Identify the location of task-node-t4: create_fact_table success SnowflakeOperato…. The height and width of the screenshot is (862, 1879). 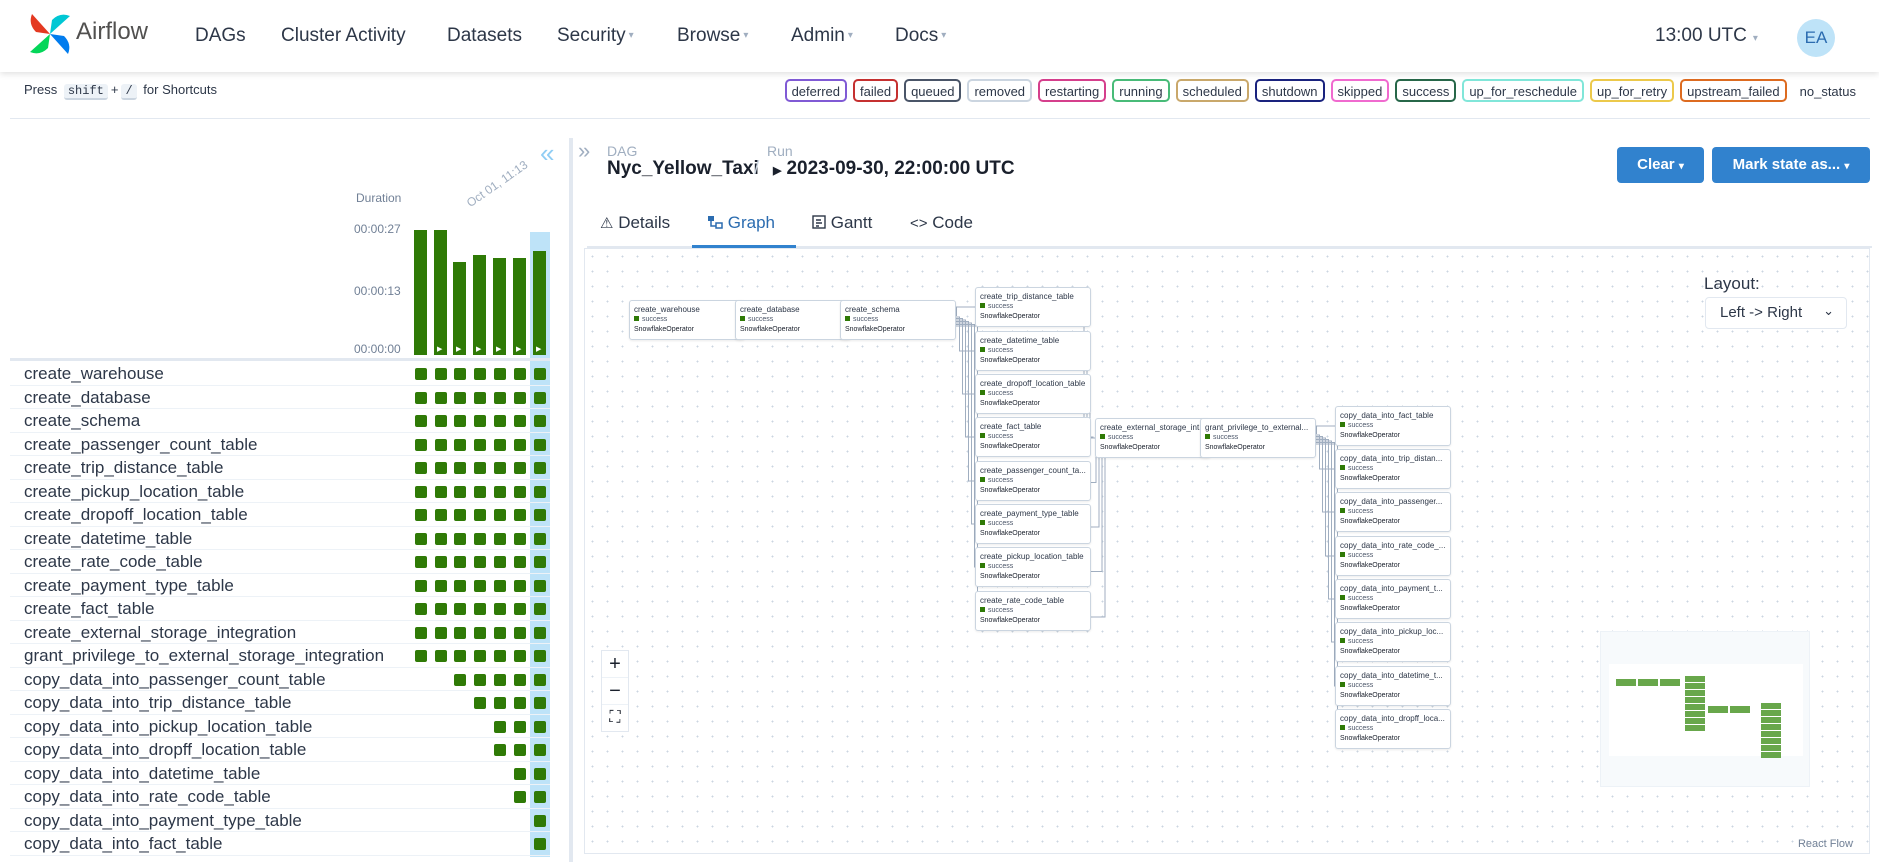
(1033, 437).